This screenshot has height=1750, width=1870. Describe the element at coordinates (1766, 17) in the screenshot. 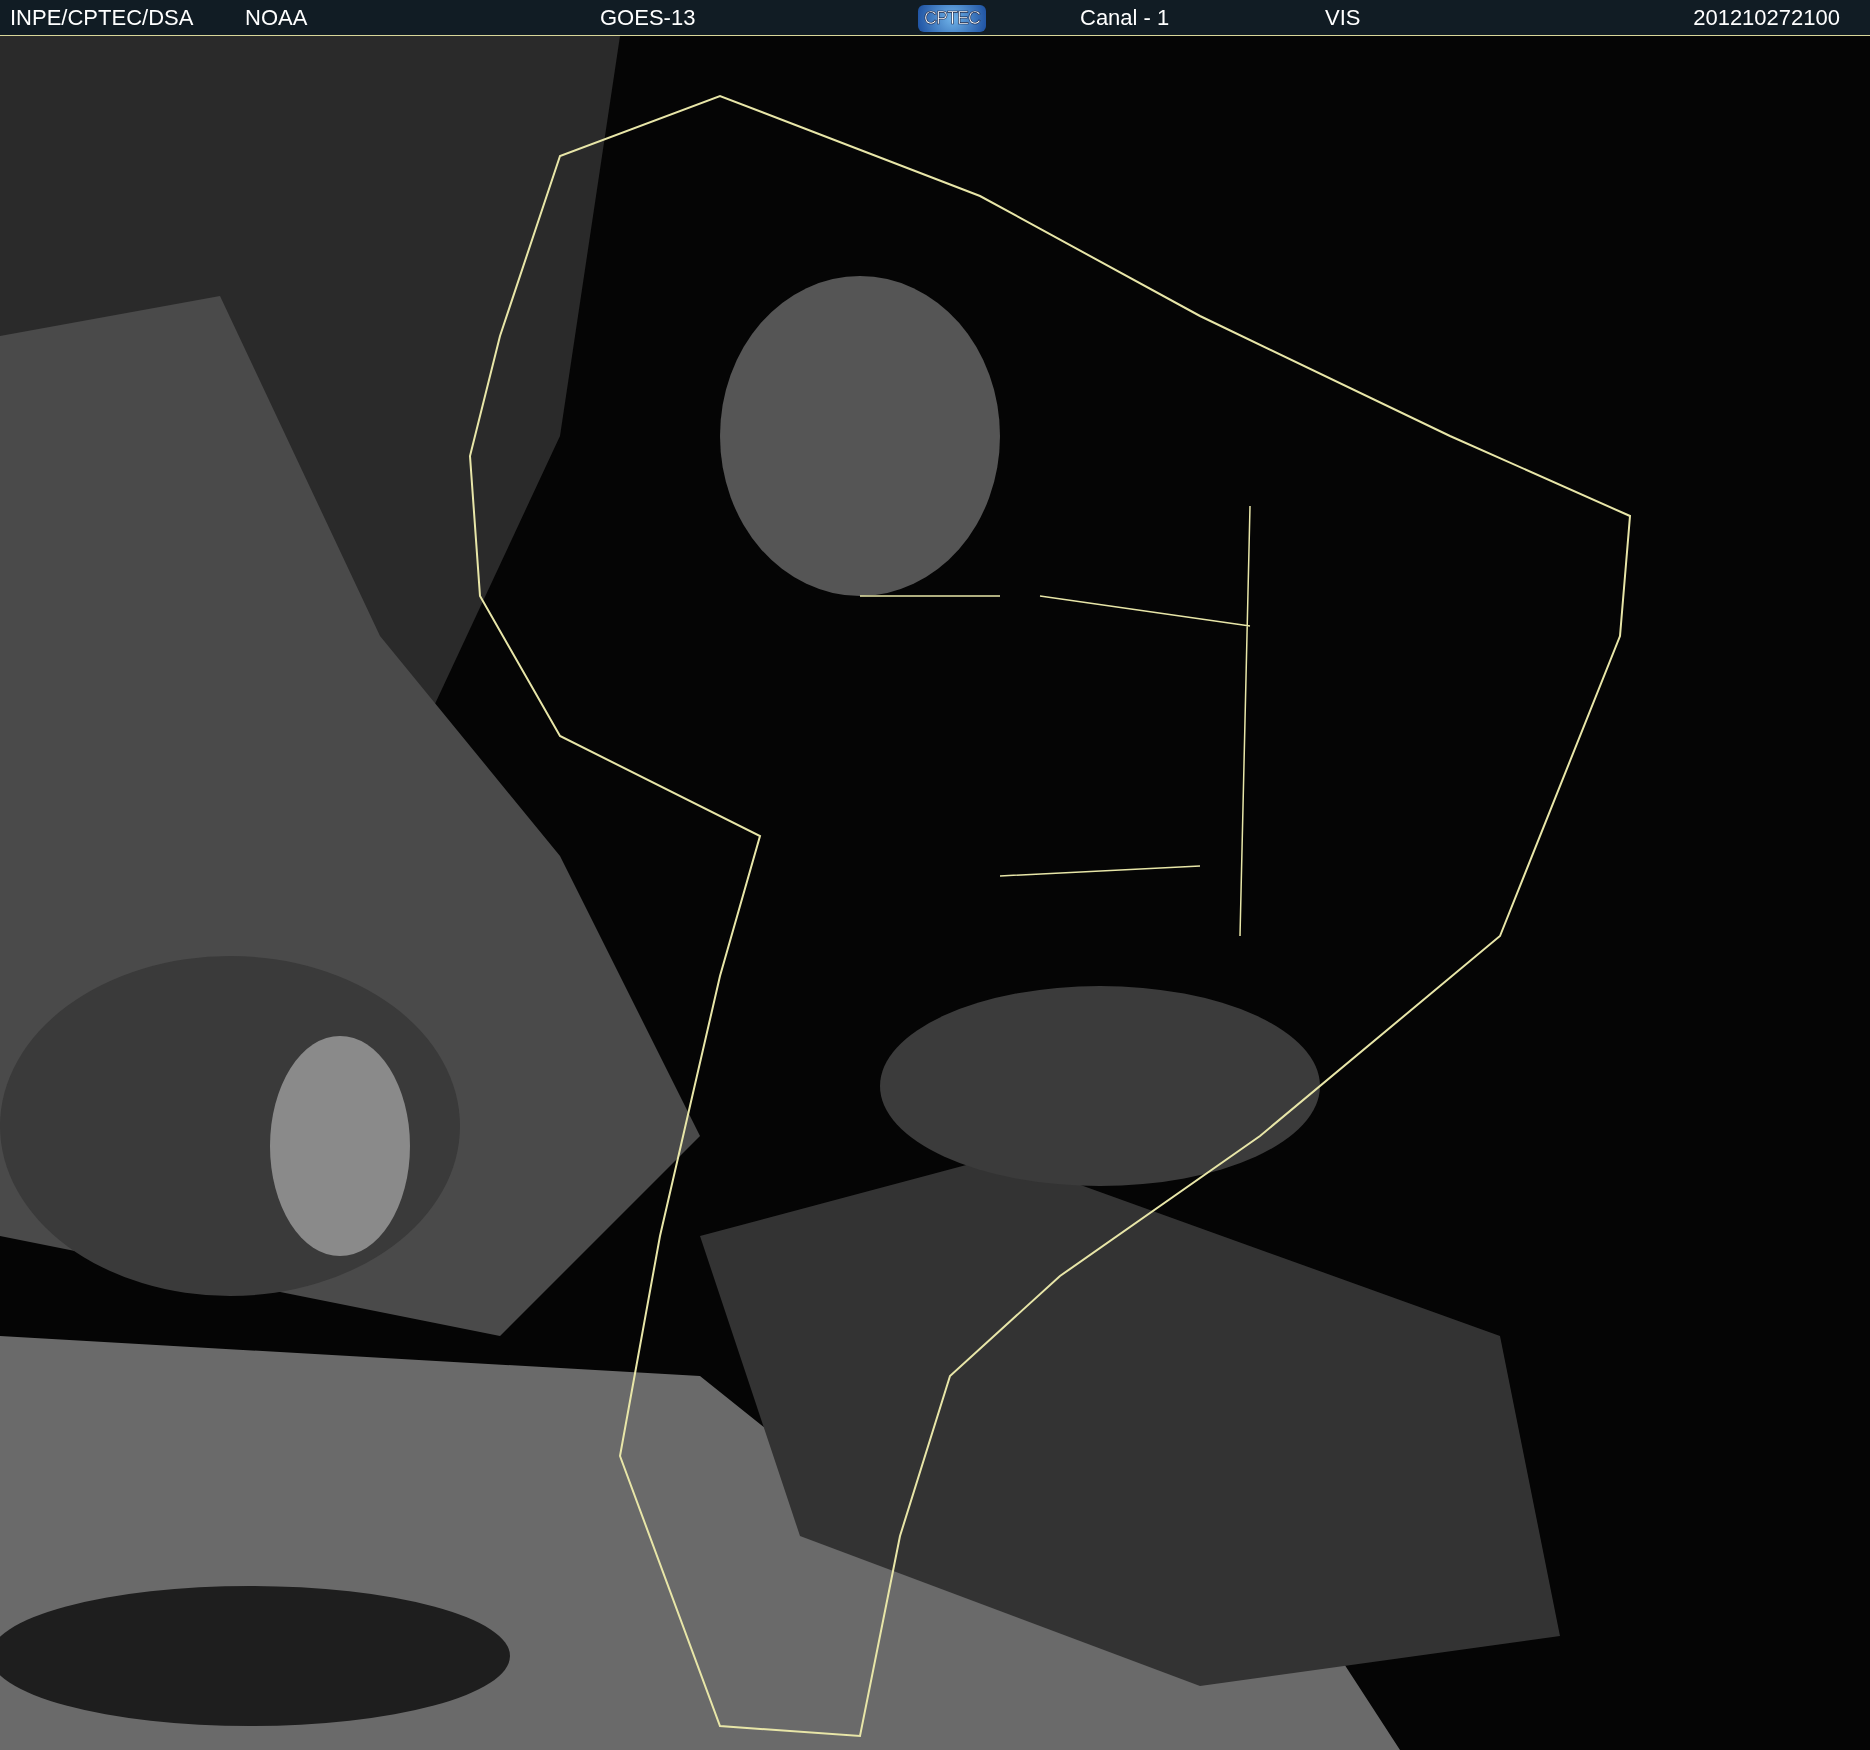

I see `timestamp-label: 201210272100` at that location.